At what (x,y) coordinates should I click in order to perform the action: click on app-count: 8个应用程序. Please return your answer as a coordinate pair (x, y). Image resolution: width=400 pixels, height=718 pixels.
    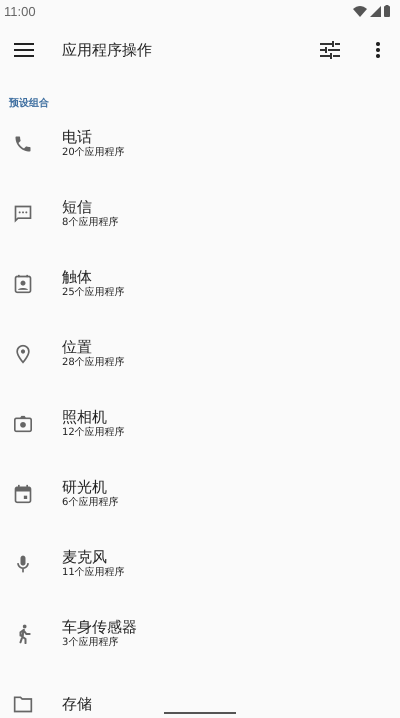
    Looking at the image, I should click on (90, 223).